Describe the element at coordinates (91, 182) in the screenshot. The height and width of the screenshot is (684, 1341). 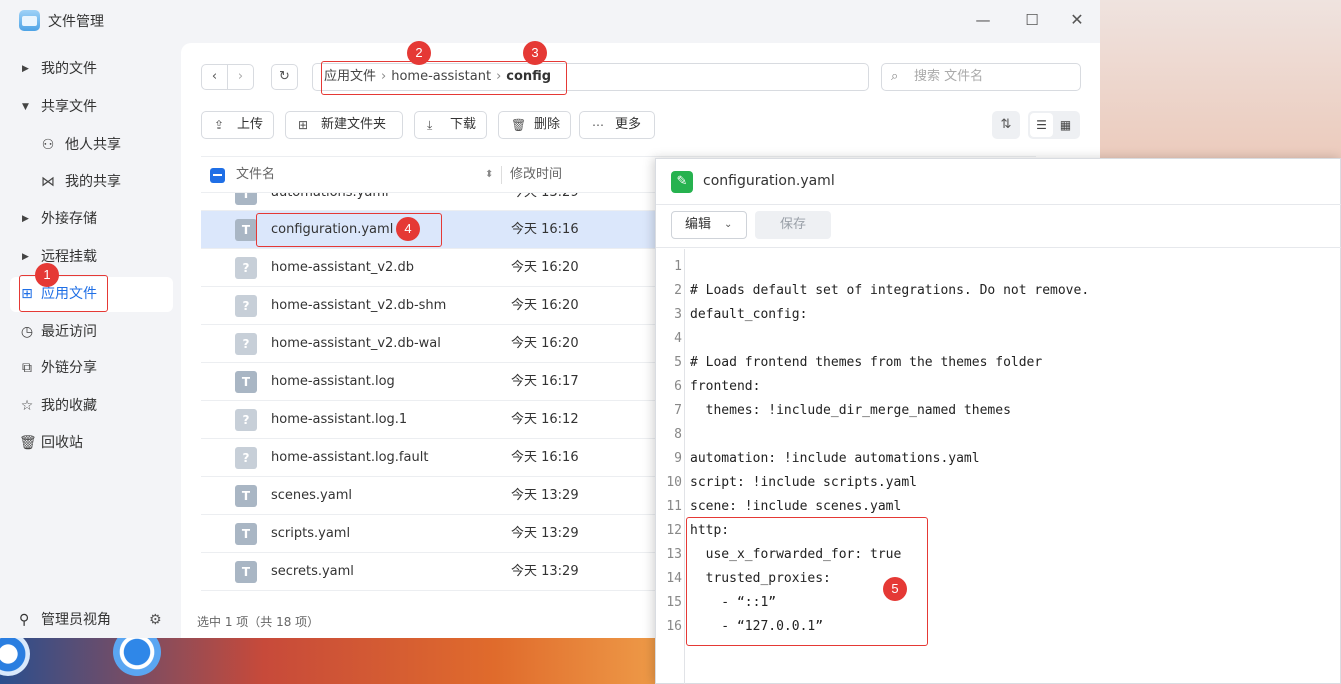
I see `sidebar-item-my-shares: ⋈ 我的共享` at that location.